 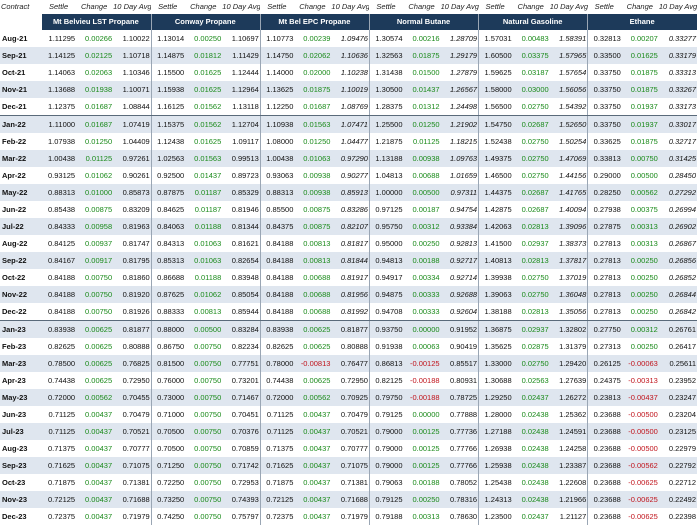 I want to click on ten-day-avg-cell: 1.12964, so click(x=241, y=89).